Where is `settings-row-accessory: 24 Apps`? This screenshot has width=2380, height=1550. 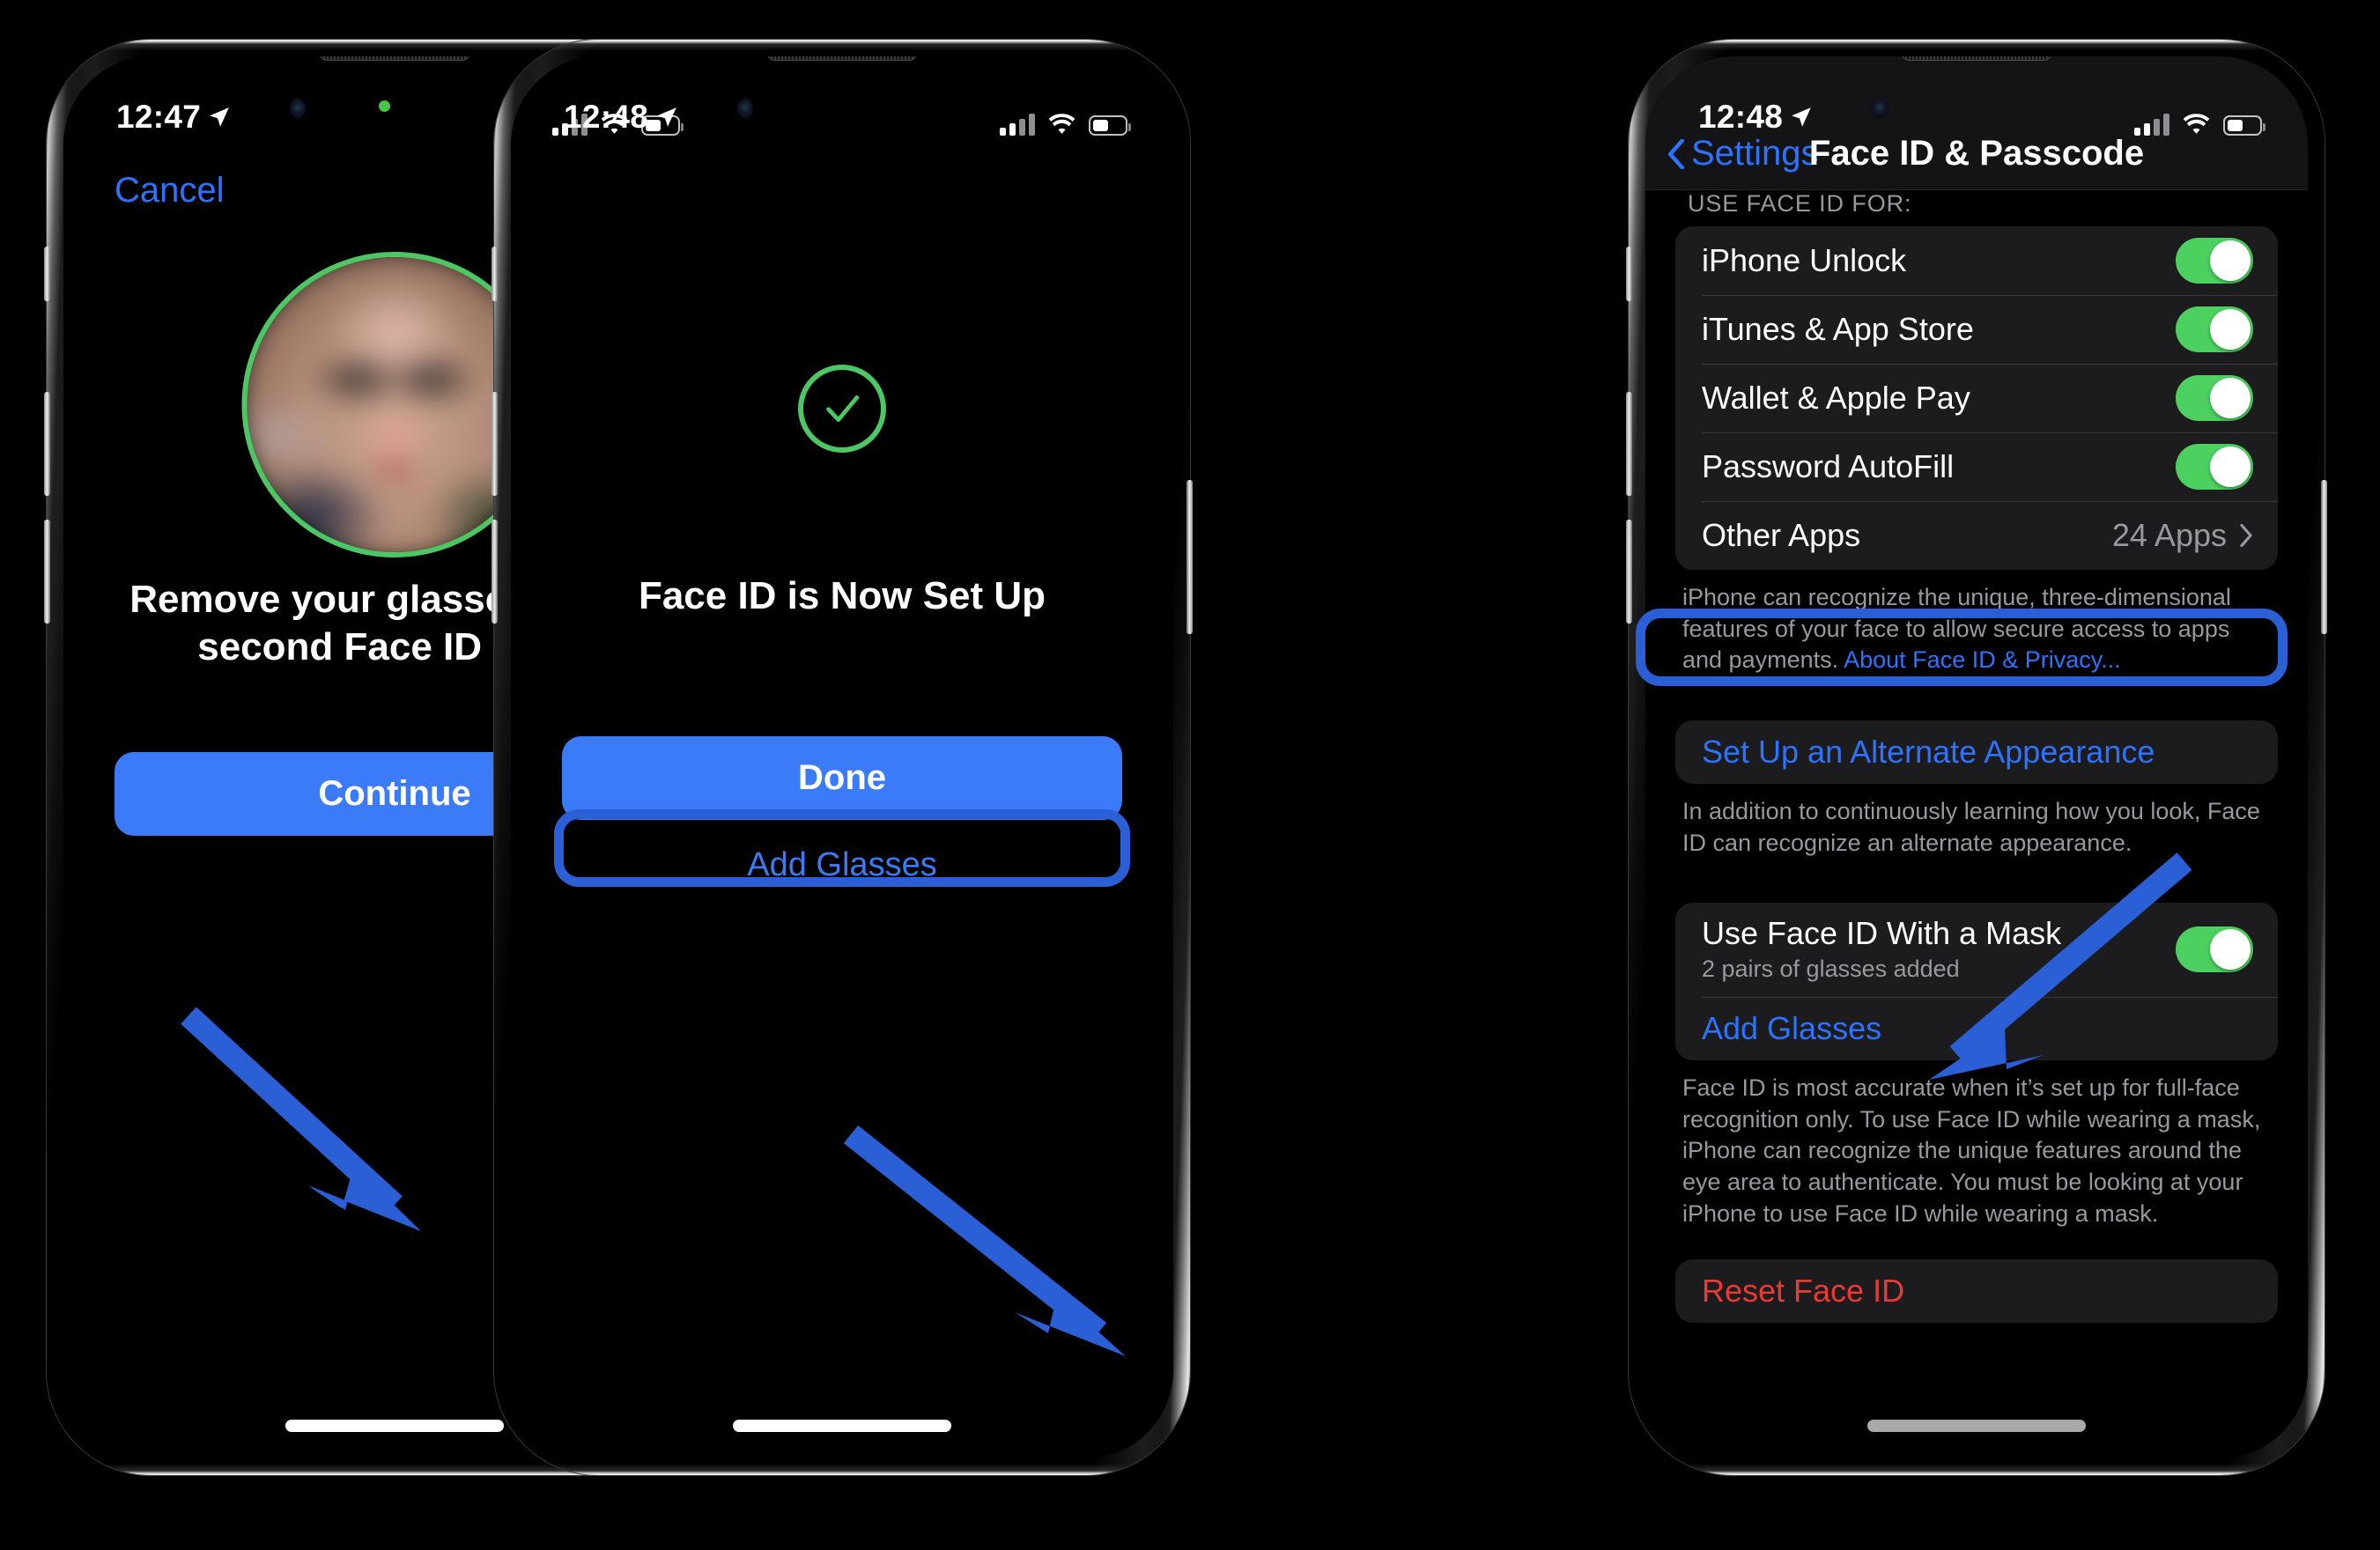 settings-row-accessory: 24 Apps is located at coordinates (2182, 535).